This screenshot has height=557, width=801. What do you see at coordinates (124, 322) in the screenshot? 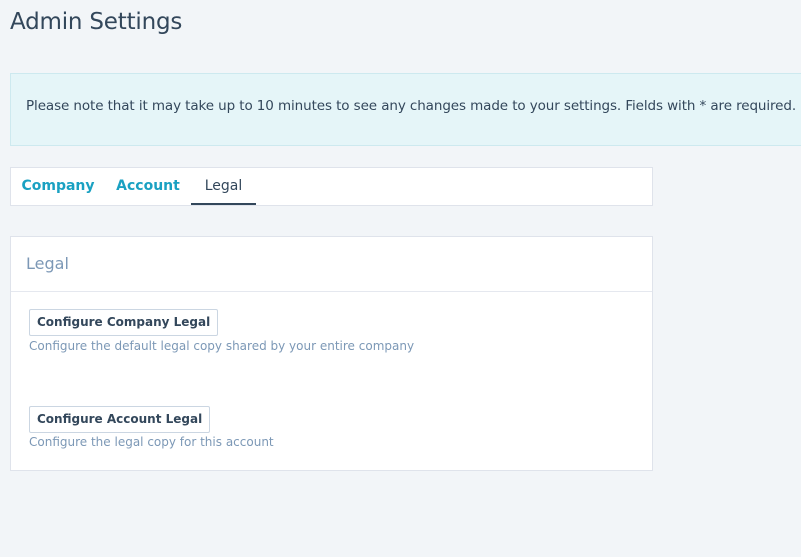
I see `configure-company-legal-button: Configure Company Legal` at bounding box center [124, 322].